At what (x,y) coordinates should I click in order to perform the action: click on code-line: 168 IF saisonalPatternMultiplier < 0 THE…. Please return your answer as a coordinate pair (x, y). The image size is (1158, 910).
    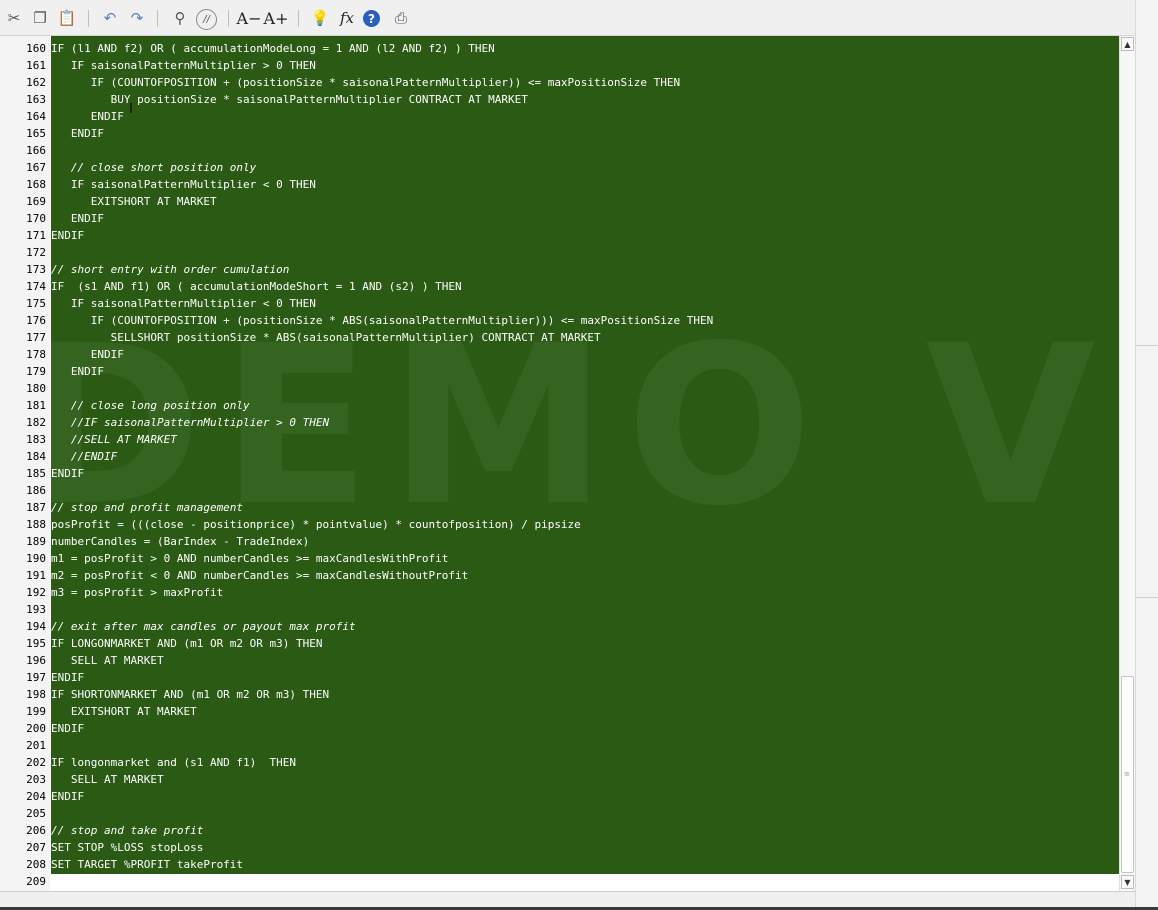
    Looking at the image, I should click on (559, 184).